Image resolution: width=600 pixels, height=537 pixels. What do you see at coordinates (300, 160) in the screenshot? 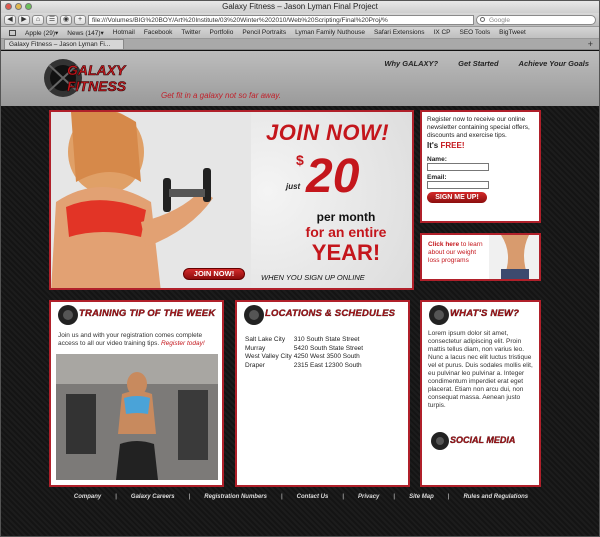
I see `price-dollar: $` at bounding box center [300, 160].